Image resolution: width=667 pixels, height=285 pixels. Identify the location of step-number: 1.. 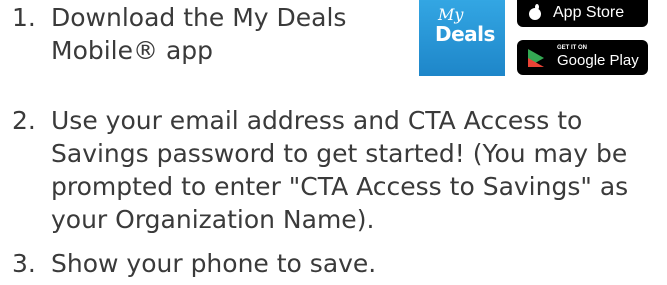
(24, 17).